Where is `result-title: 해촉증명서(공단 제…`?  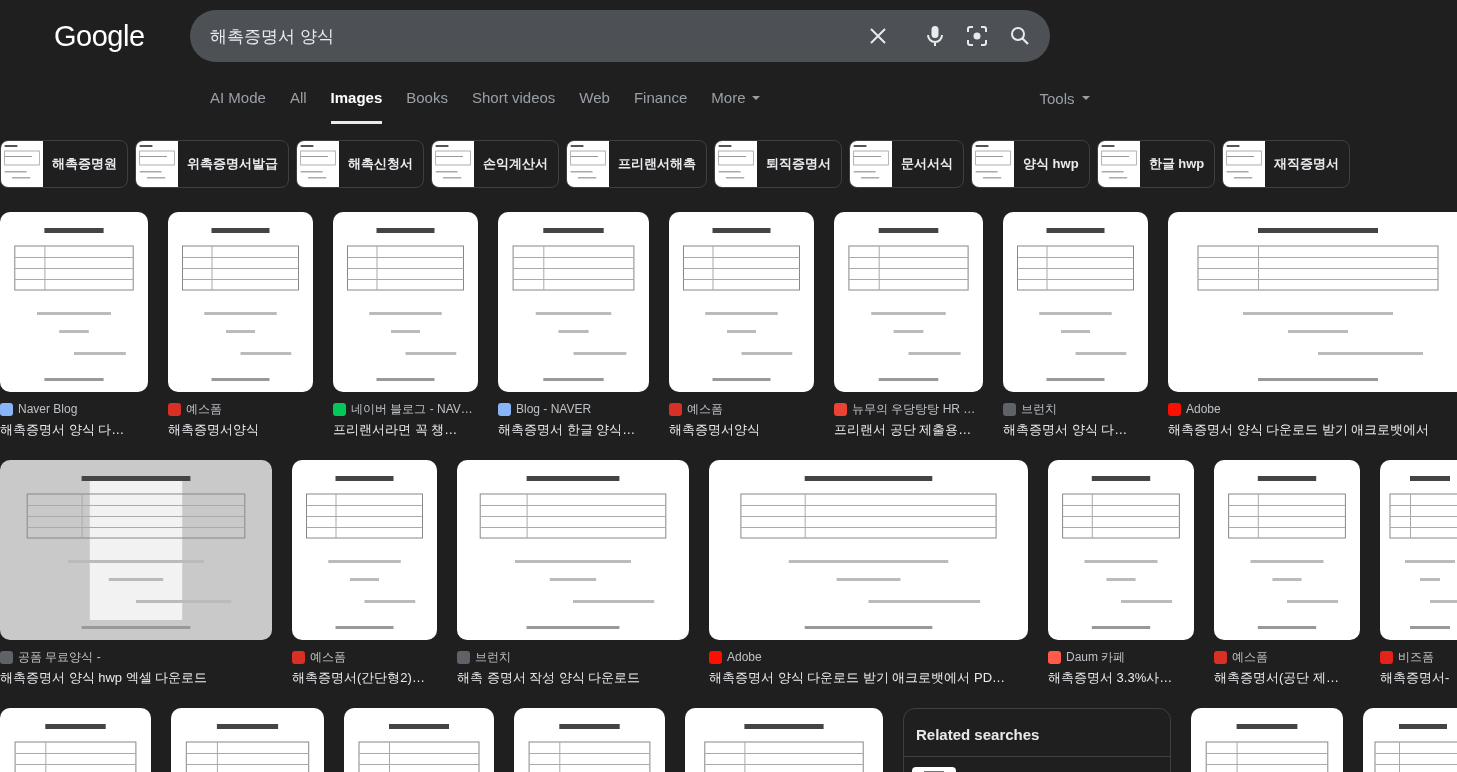
result-title: 해촉증명서(공단 제… is located at coordinates (1276, 678).